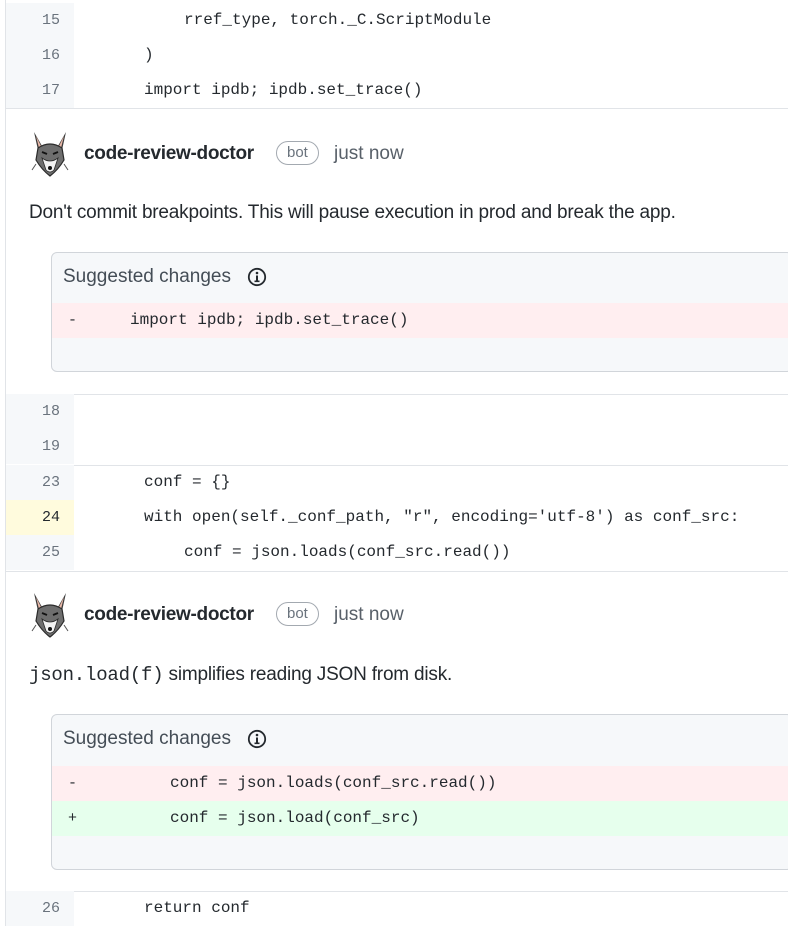  What do you see at coordinates (73, 818) in the screenshot?
I see `diff-sign: +` at bounding box center [73, 818].